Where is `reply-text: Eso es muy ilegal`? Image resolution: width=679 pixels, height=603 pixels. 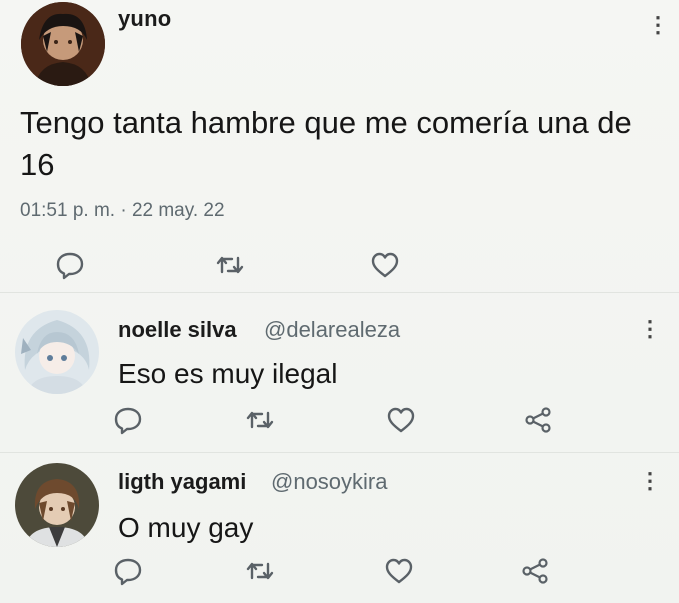 reply-text: Eso es muy ilegal is located at coordinates (228, 373).